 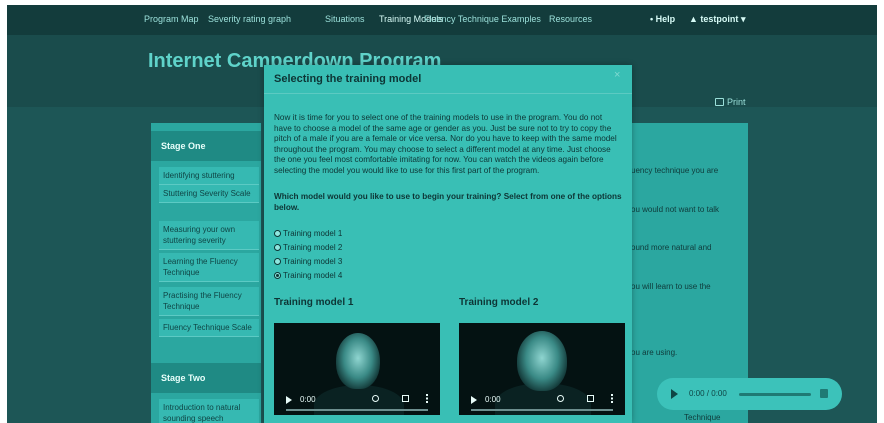 I want to click on radio-button-selected, so click(x=277, y=275).